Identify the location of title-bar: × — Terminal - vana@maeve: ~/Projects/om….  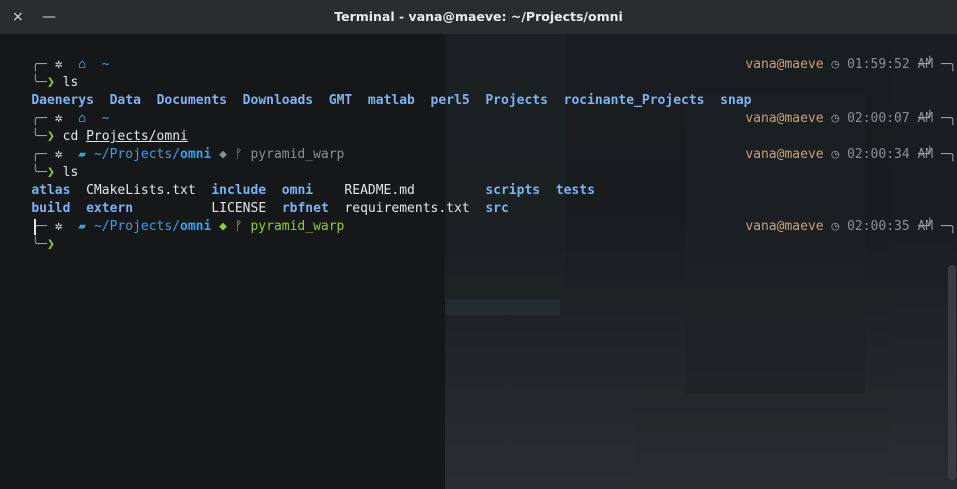
(478, 17).